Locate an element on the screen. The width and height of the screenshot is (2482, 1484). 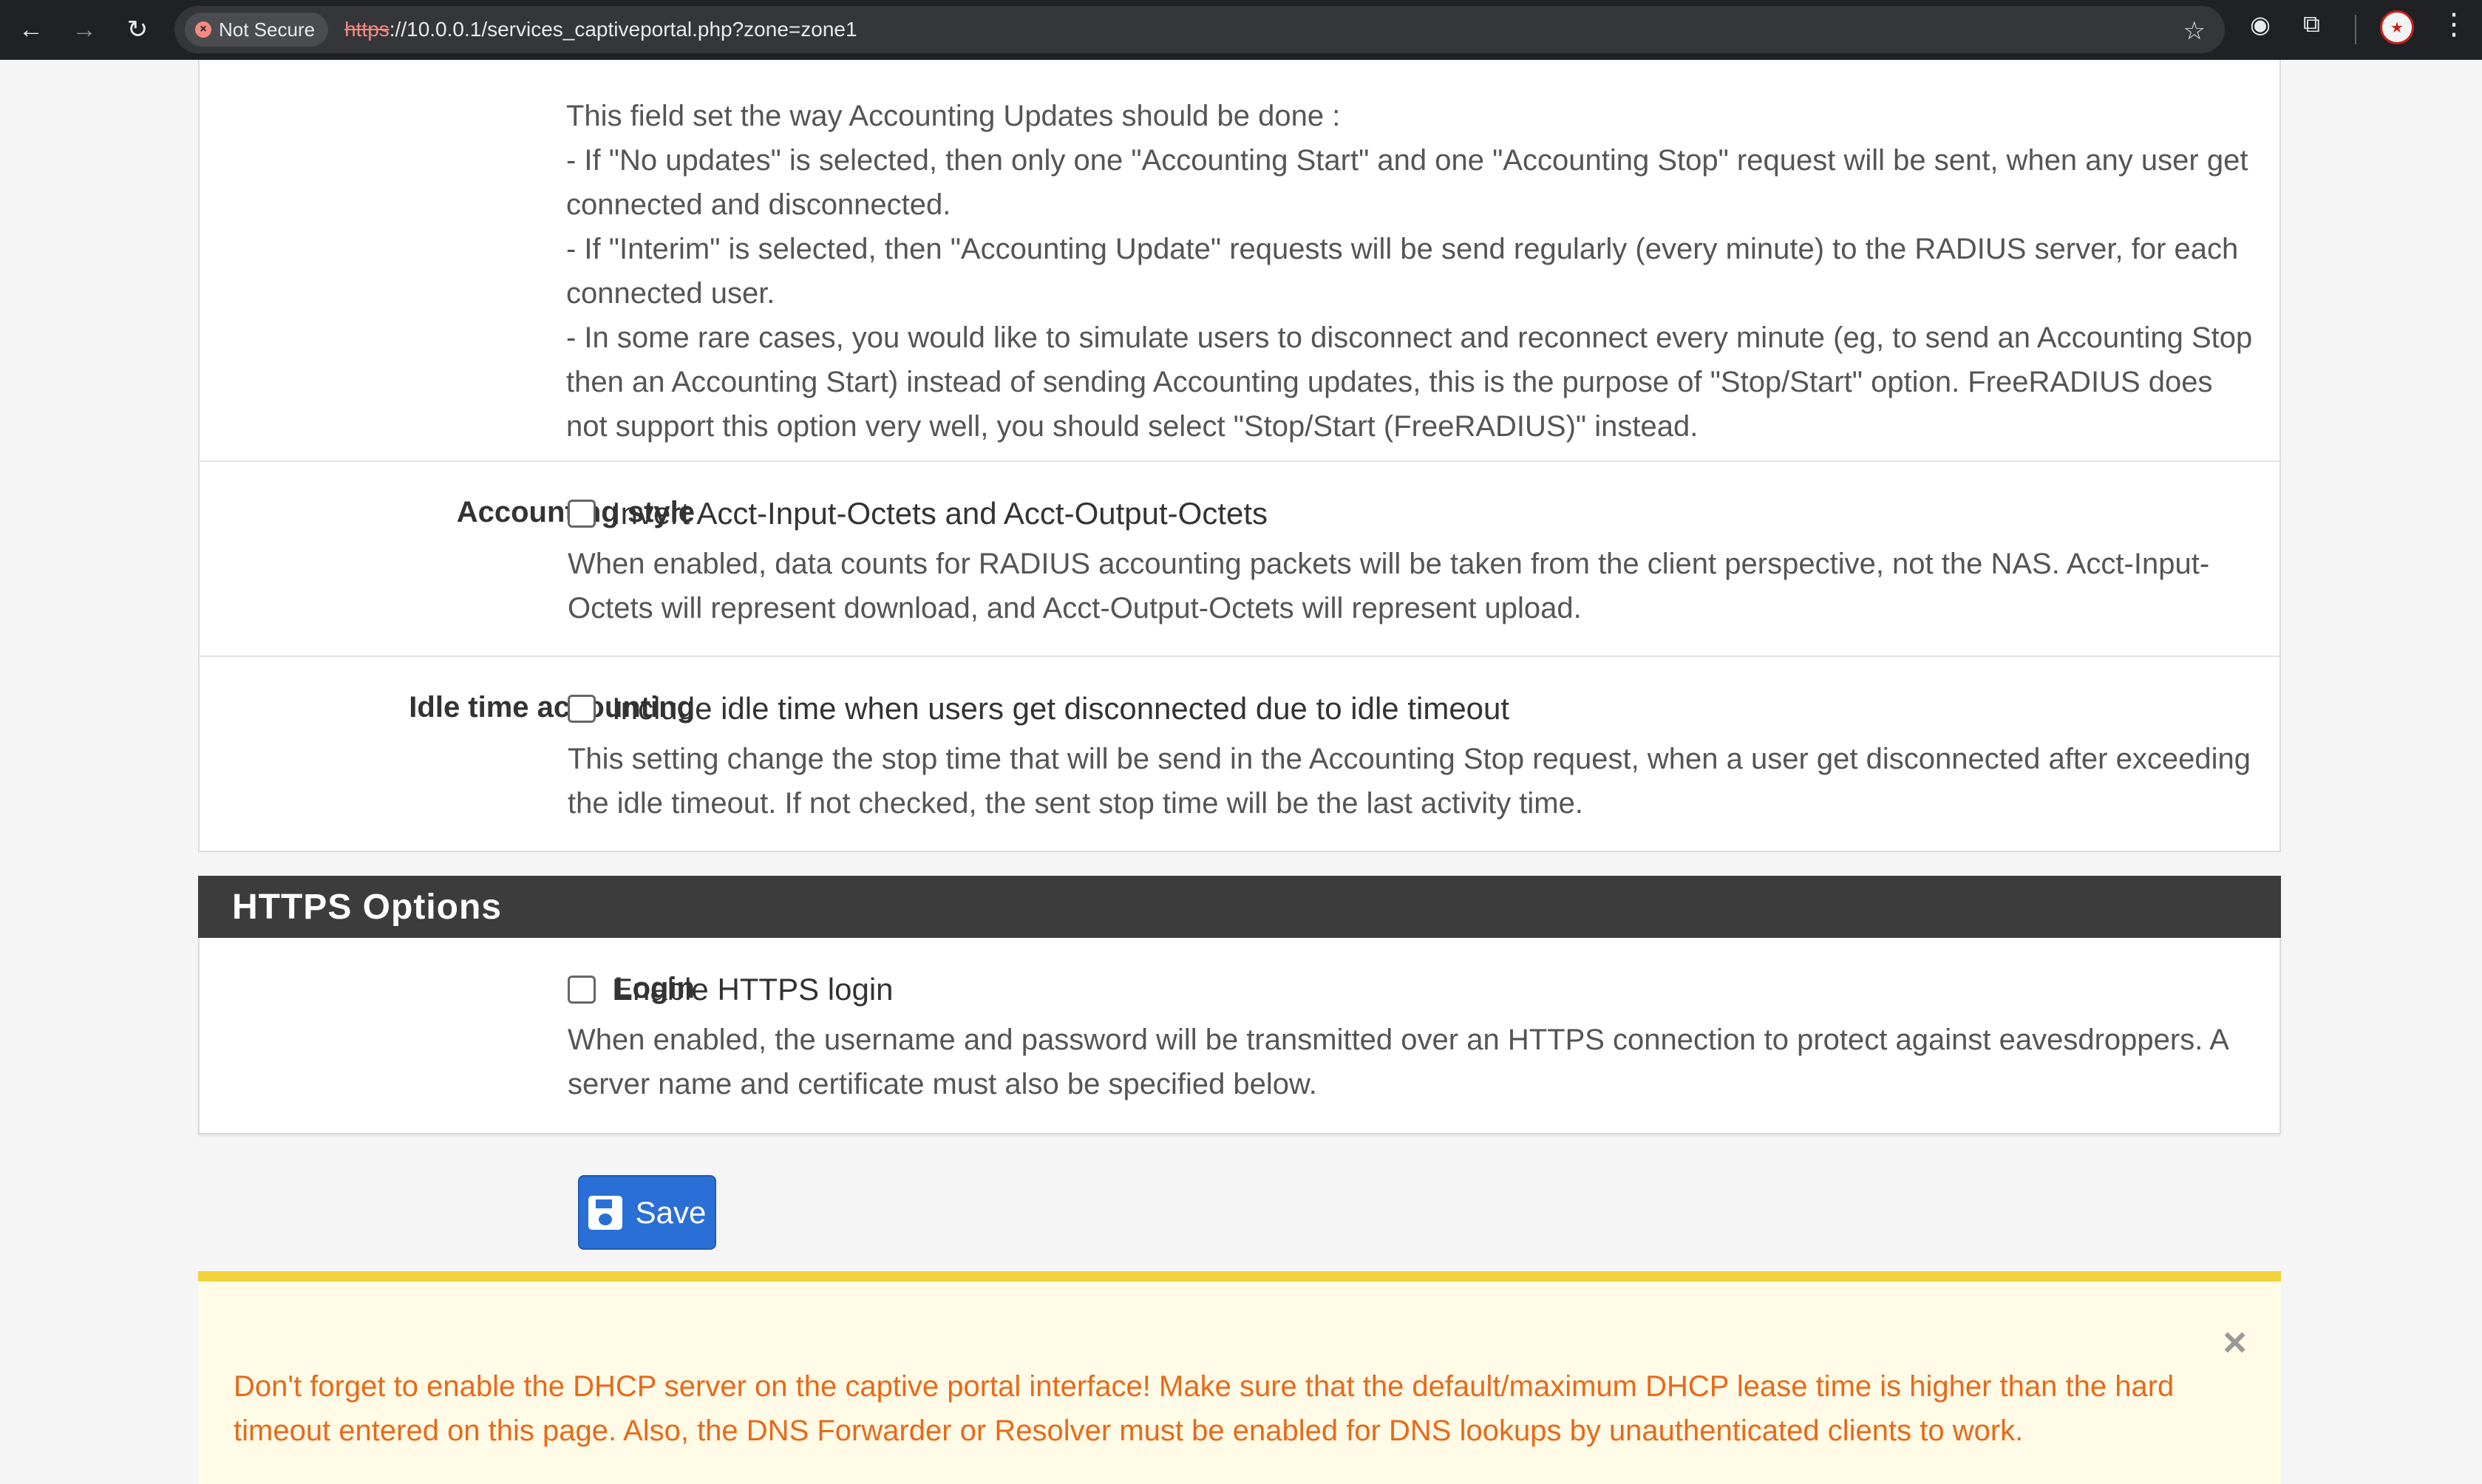
save-button: Save is located at coordinates (647, 1213).